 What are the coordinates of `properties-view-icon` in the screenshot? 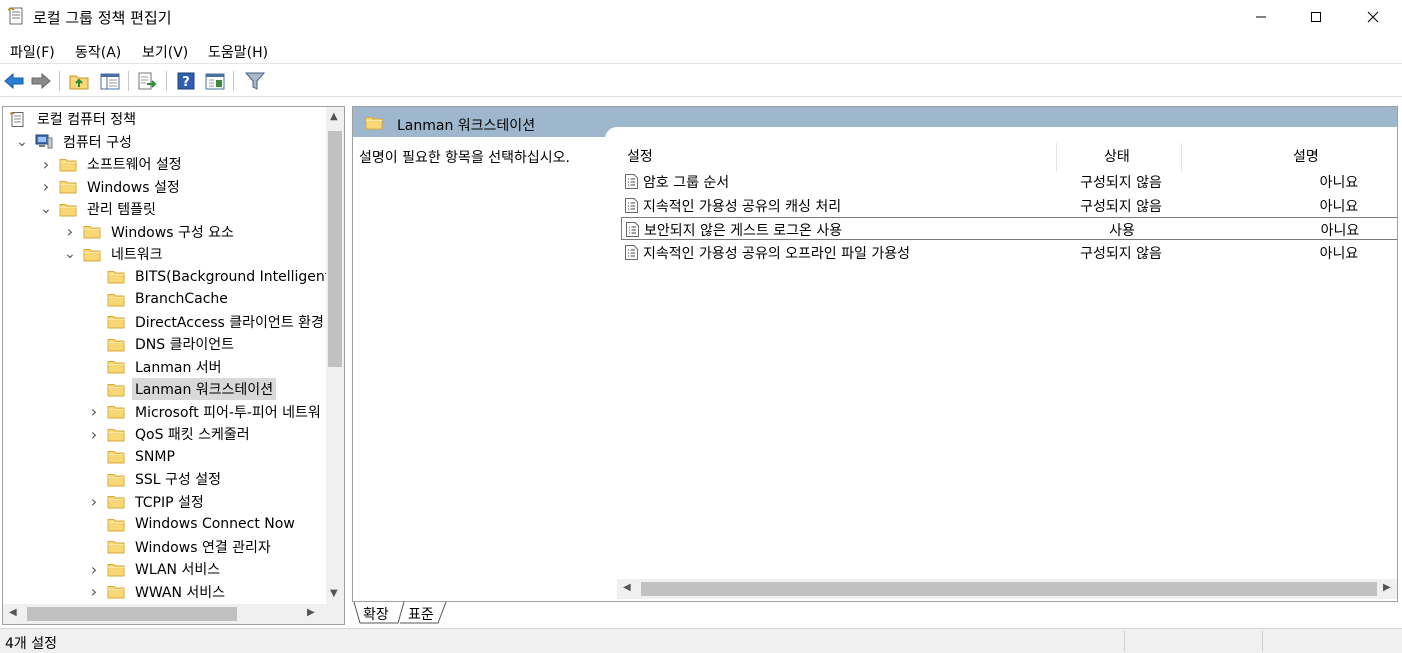 It's located at (215, 81).